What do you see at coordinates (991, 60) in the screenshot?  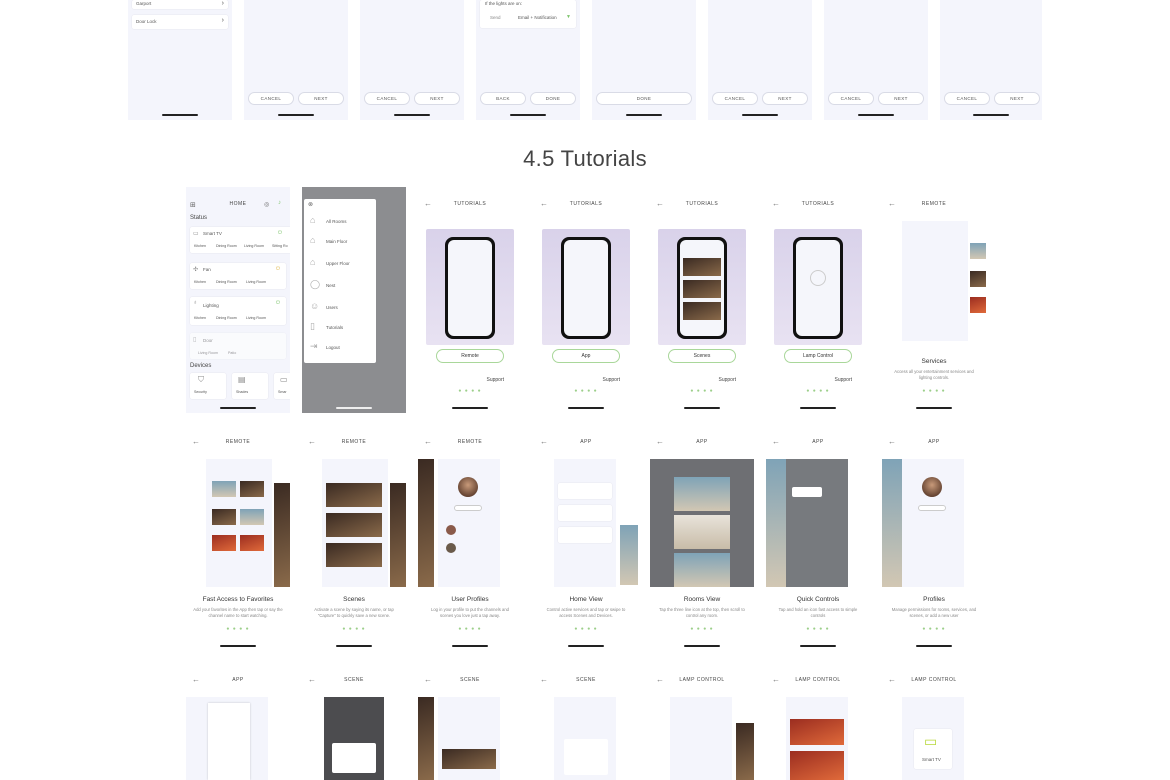 I see `screen-top-8: CANCEL NEXT` at bounding box center [991, 60].